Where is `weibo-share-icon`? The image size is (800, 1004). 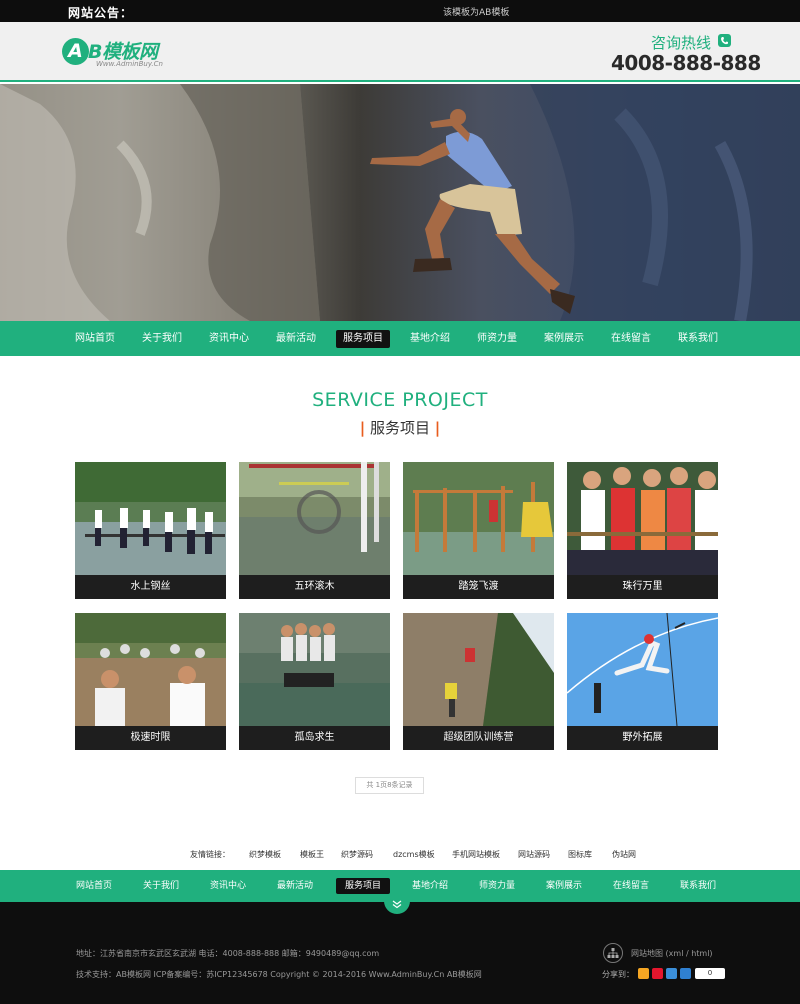 weibo-share-icon is located at coordinates (657, 973).